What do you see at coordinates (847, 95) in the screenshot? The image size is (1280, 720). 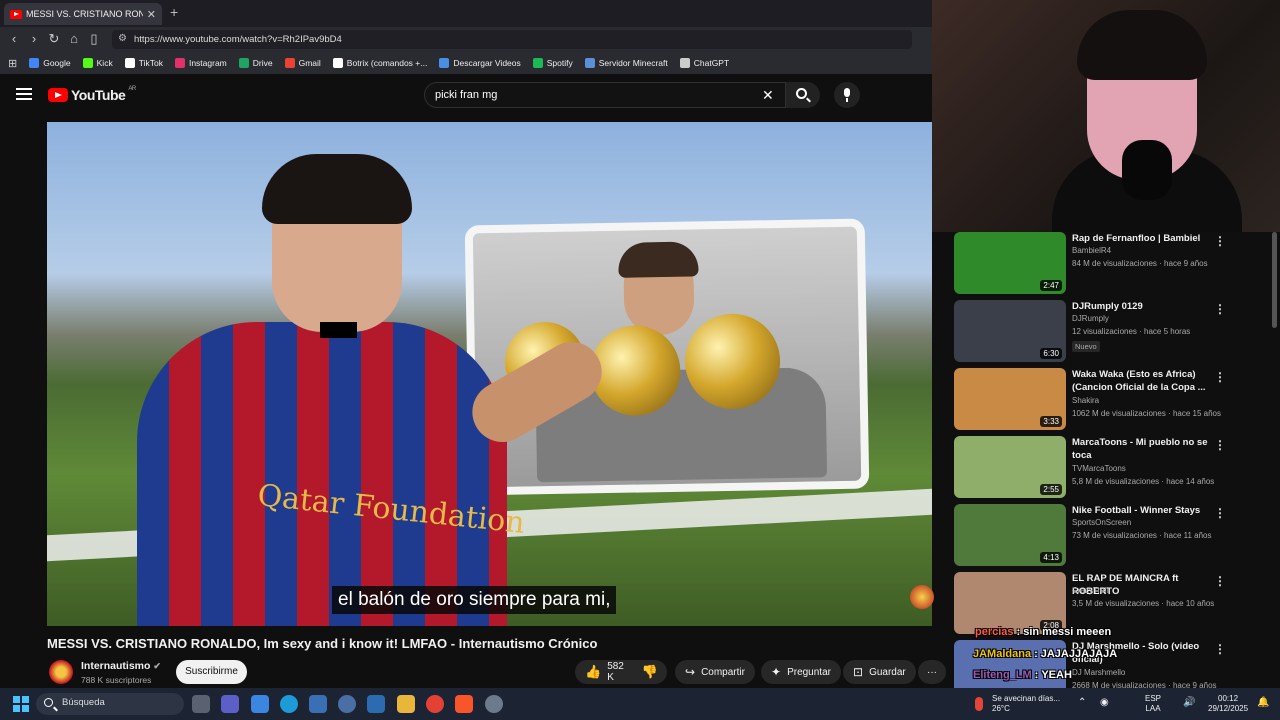 I see `voice-search-icon` at bounding box center [847, 95].